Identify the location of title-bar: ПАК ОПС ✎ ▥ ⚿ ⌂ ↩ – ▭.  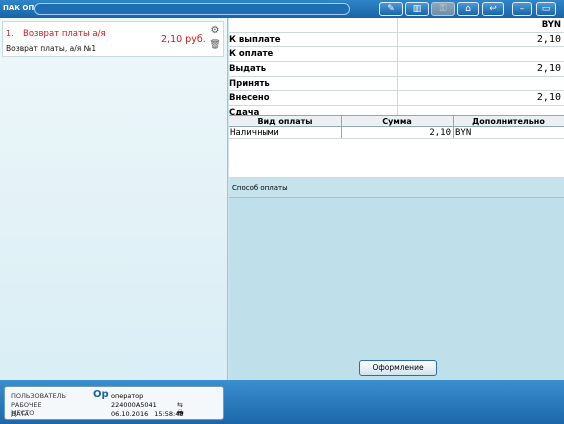
(282, 9).